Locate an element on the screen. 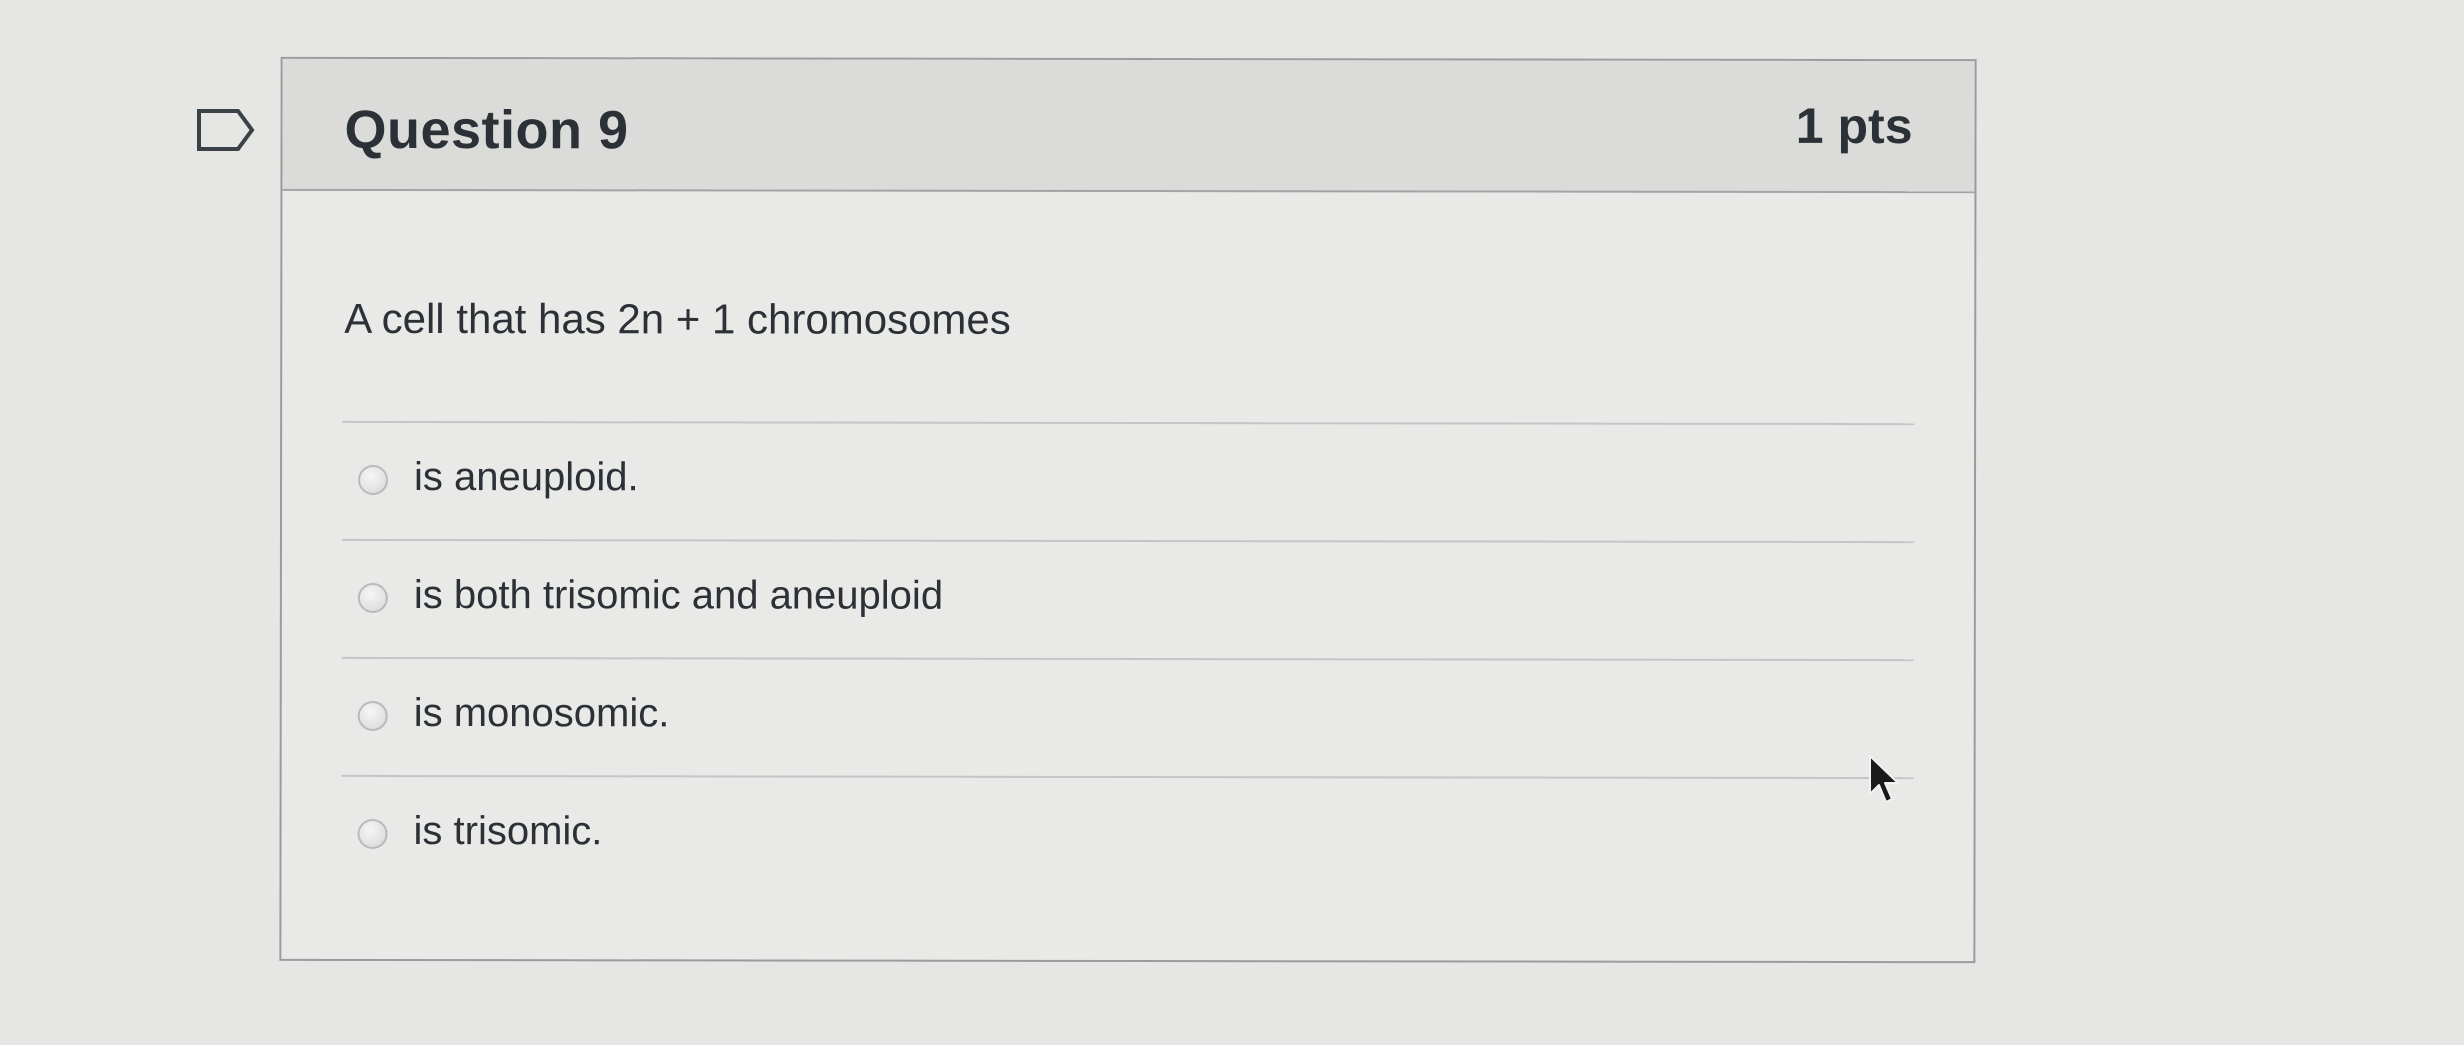  answer-label: is both trisomic and aneuploid is located at coordinates (678, 596).